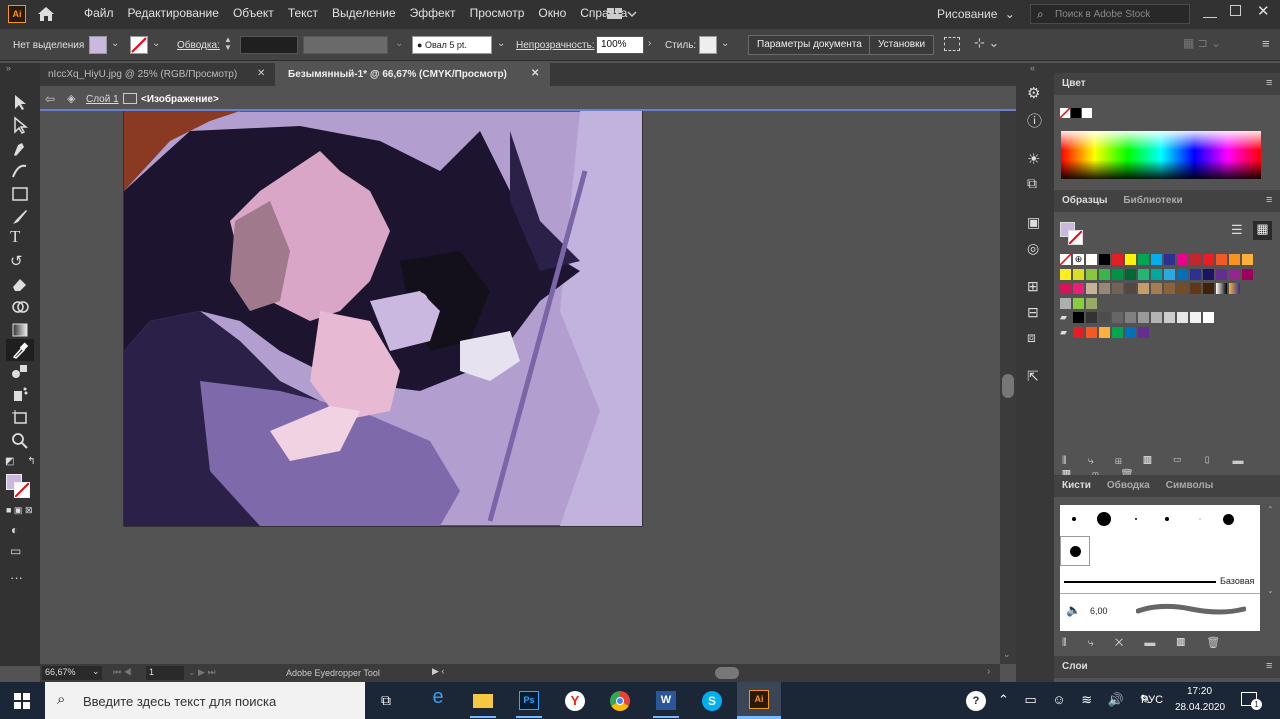 The width and height of the screenshot is (1280, 719). Describe the element at coordinates (157, 74) in the screenshot. I see `tab-document-1: nIccXq_HiyU.jpg @ 25% (RGB/Просмотр) ✕` at that location.